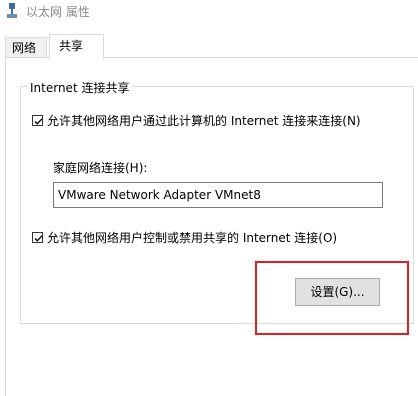 The height and width of the screenshot is (396, 418). I want to click on home-network-label: 家庭网络连接(H):, so click(100, 168).